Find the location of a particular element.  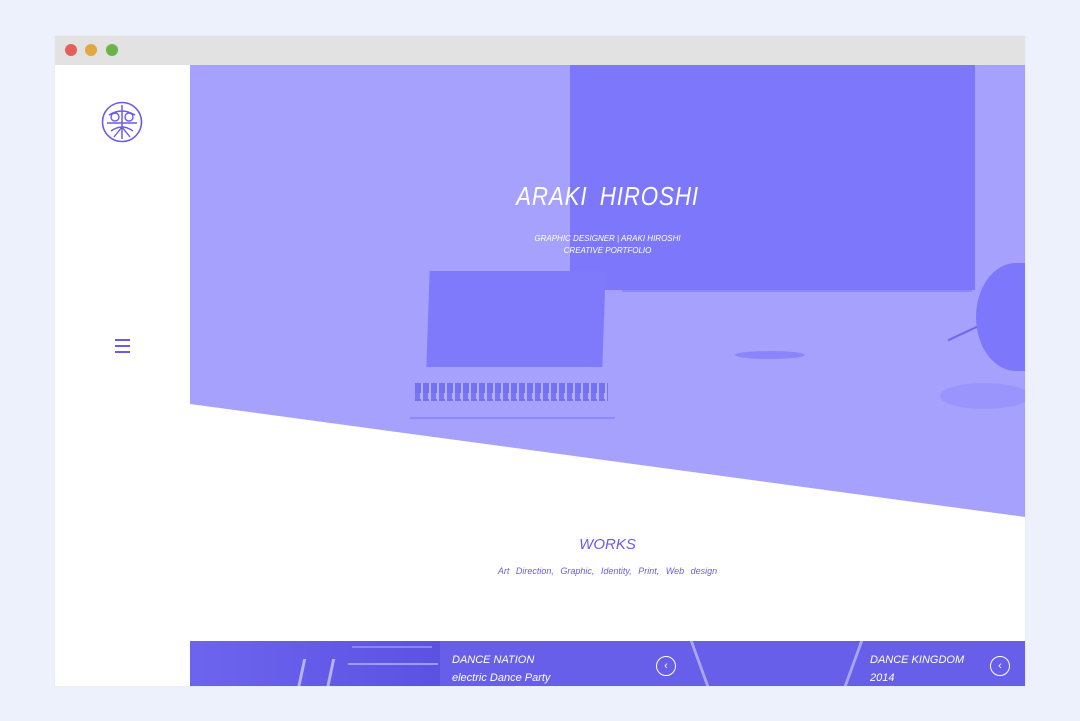

work-card-2-subtitle: 2014 is located at coordinates (882, 678).